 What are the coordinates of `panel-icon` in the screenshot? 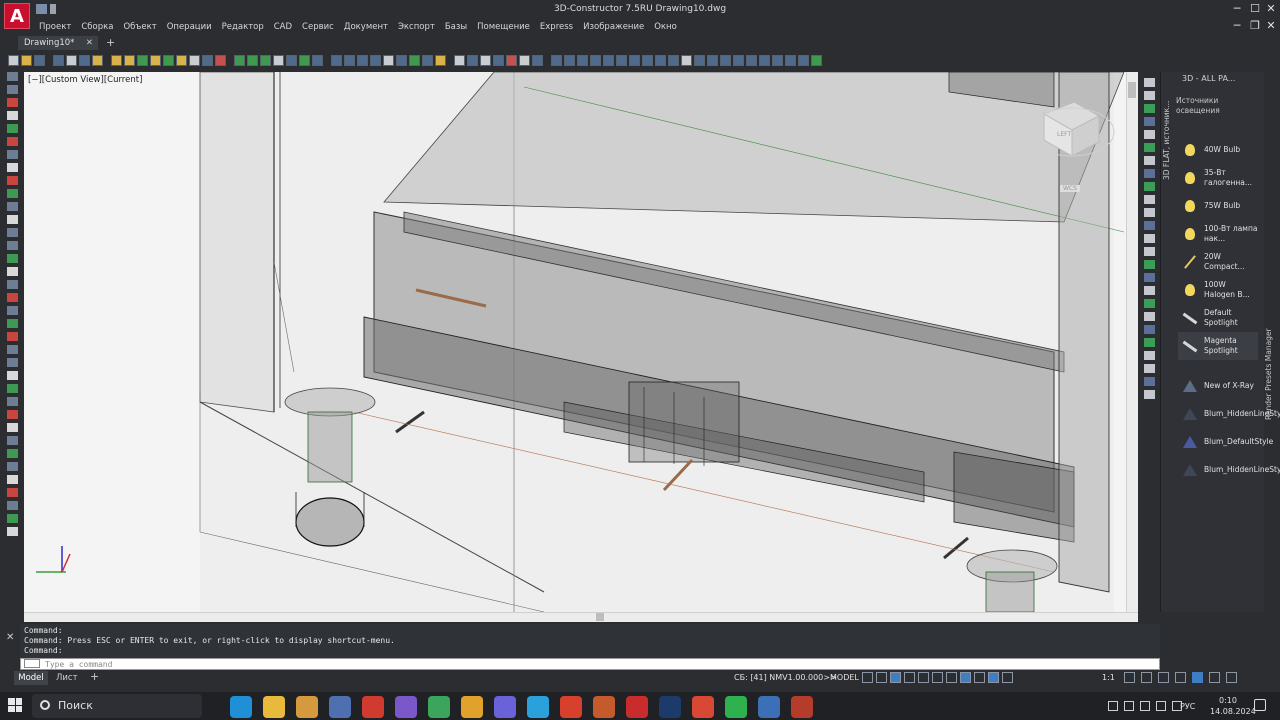 It's located at (116, 60).